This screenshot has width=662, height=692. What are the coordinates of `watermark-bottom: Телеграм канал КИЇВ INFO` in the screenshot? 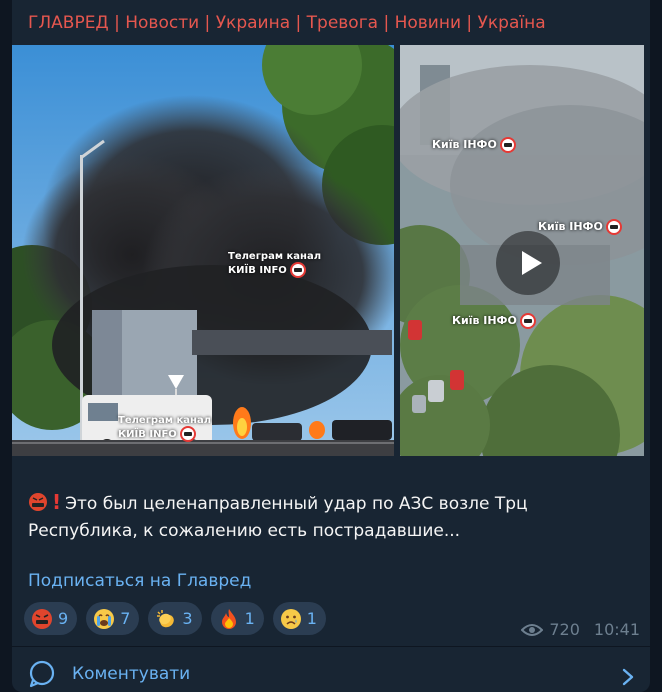 It's located at (164, 428).